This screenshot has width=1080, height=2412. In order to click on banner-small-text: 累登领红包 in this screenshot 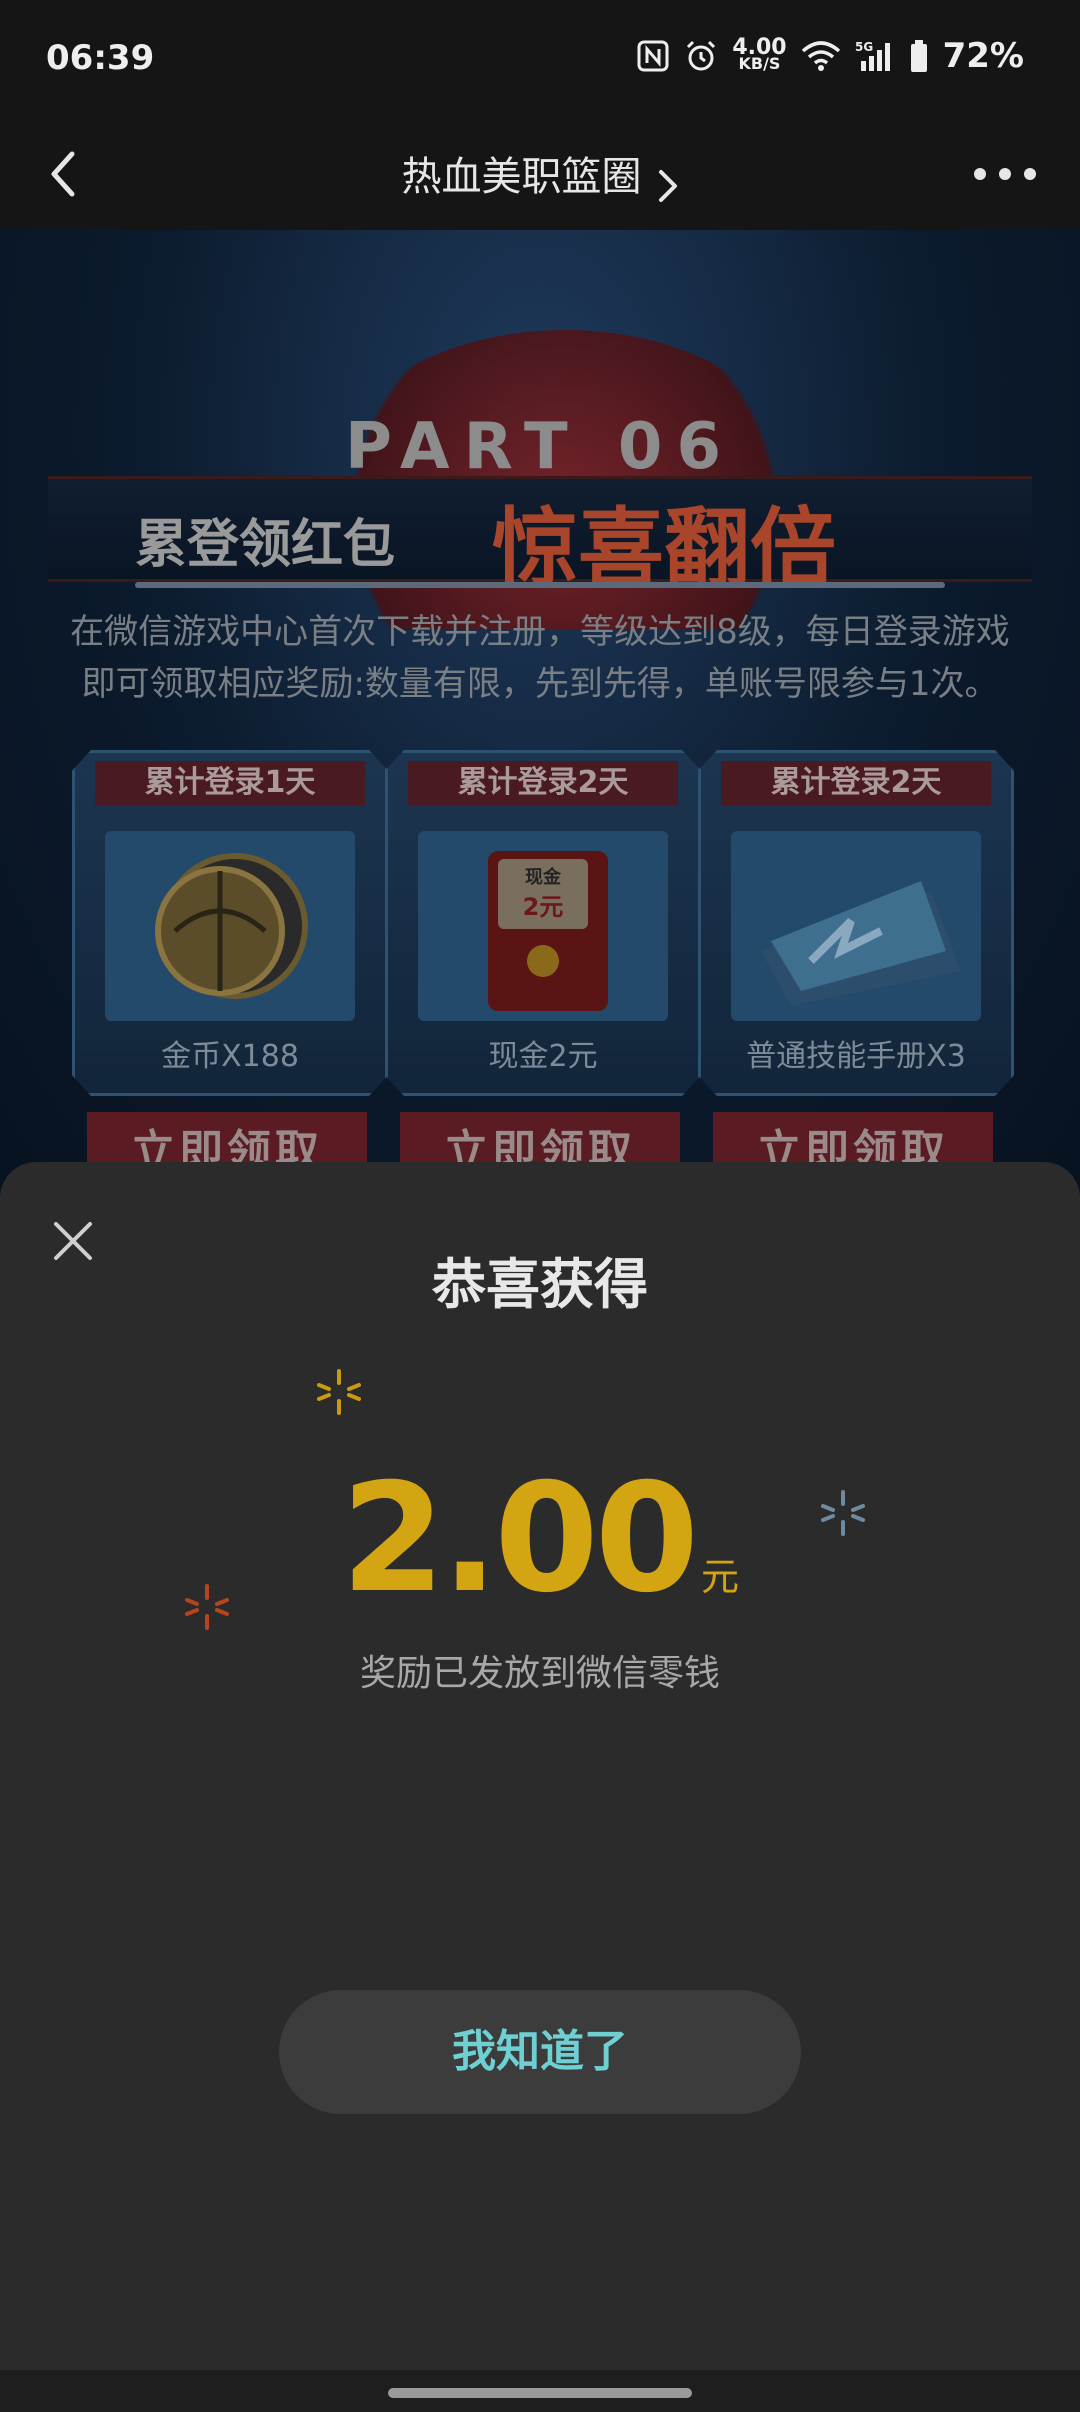, I will do `click(265, 545)`.